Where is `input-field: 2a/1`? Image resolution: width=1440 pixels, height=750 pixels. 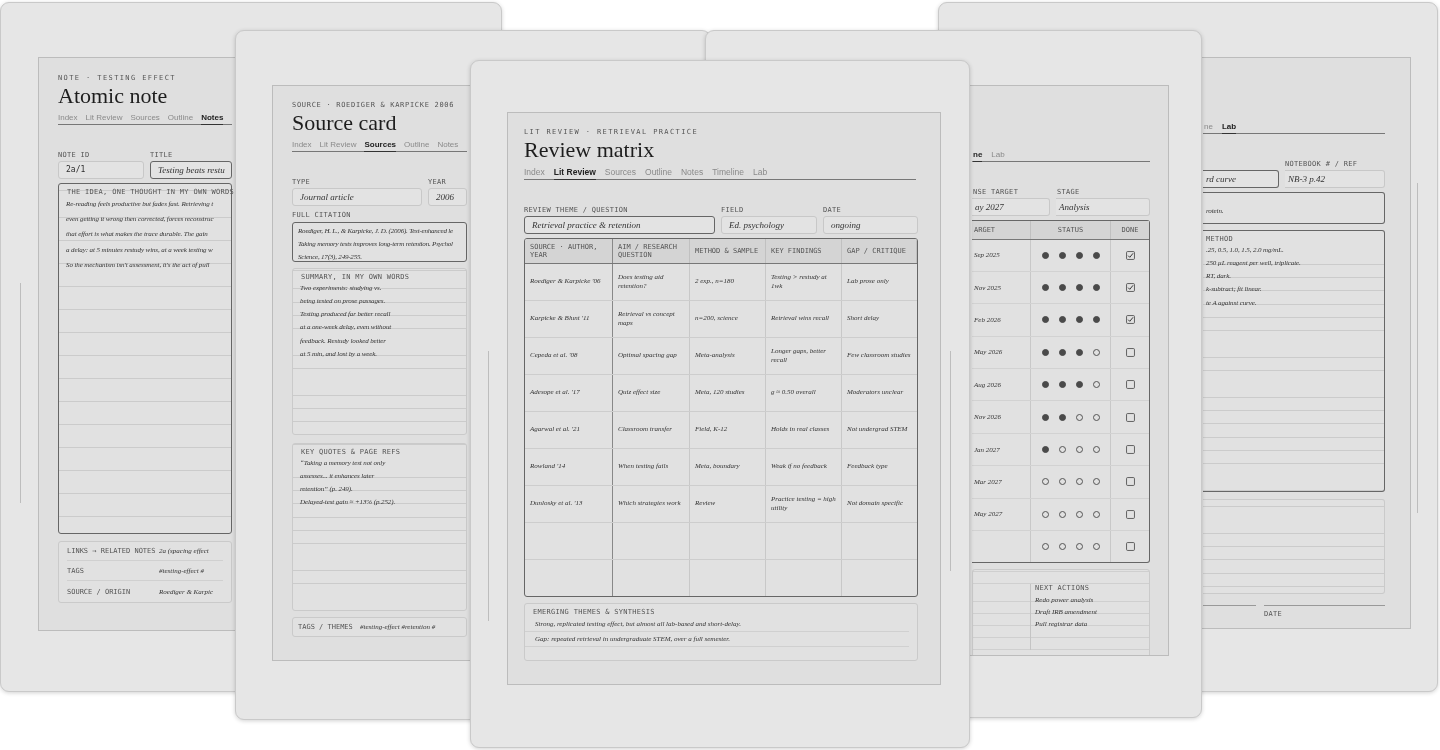
input-field: 2a/1 is located at coordinates (101, 169).